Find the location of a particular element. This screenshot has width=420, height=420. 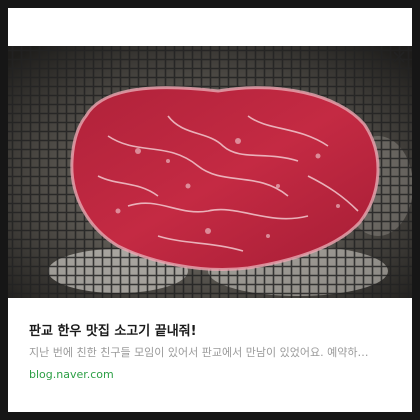

card-title: 판교 한우 맛집 소고기 끝내줘! is located at coordinates (214, 329).